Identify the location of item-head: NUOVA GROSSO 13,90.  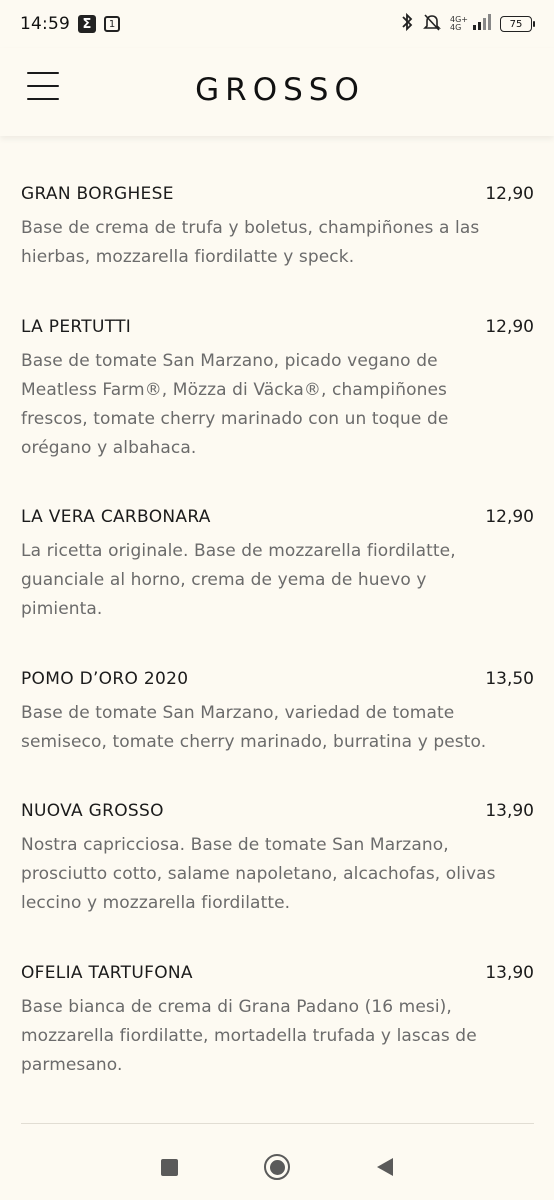
(277, 811).